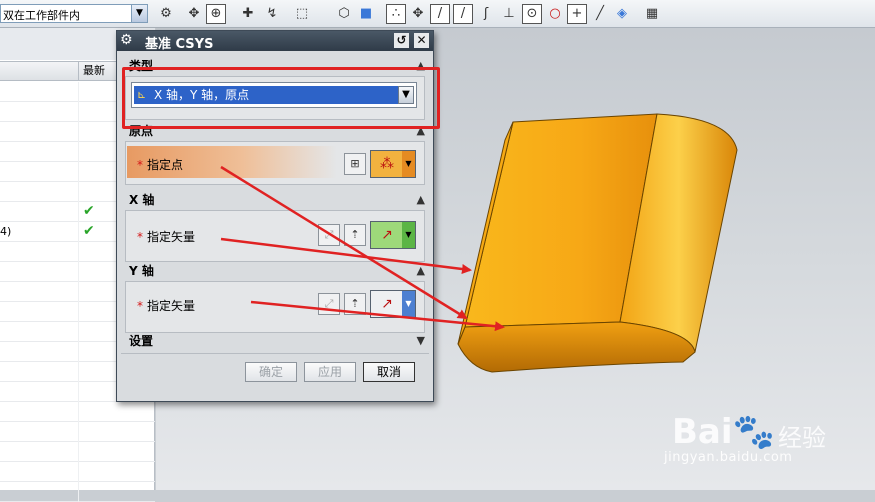  Describe the element at coordinates (389, 372) in the screenshot. I see `cancel-button: 取消` at that location.